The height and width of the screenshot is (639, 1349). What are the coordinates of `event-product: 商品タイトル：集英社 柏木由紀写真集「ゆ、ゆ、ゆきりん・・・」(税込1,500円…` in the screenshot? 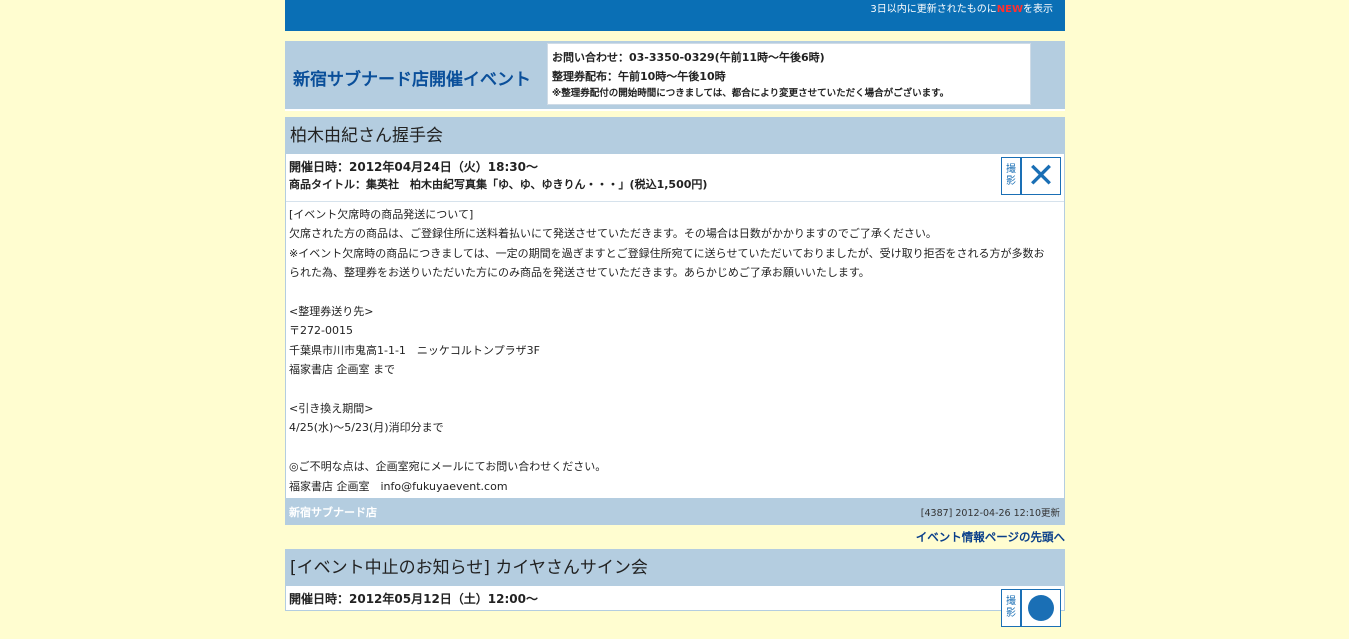 It's located at (498, 184).